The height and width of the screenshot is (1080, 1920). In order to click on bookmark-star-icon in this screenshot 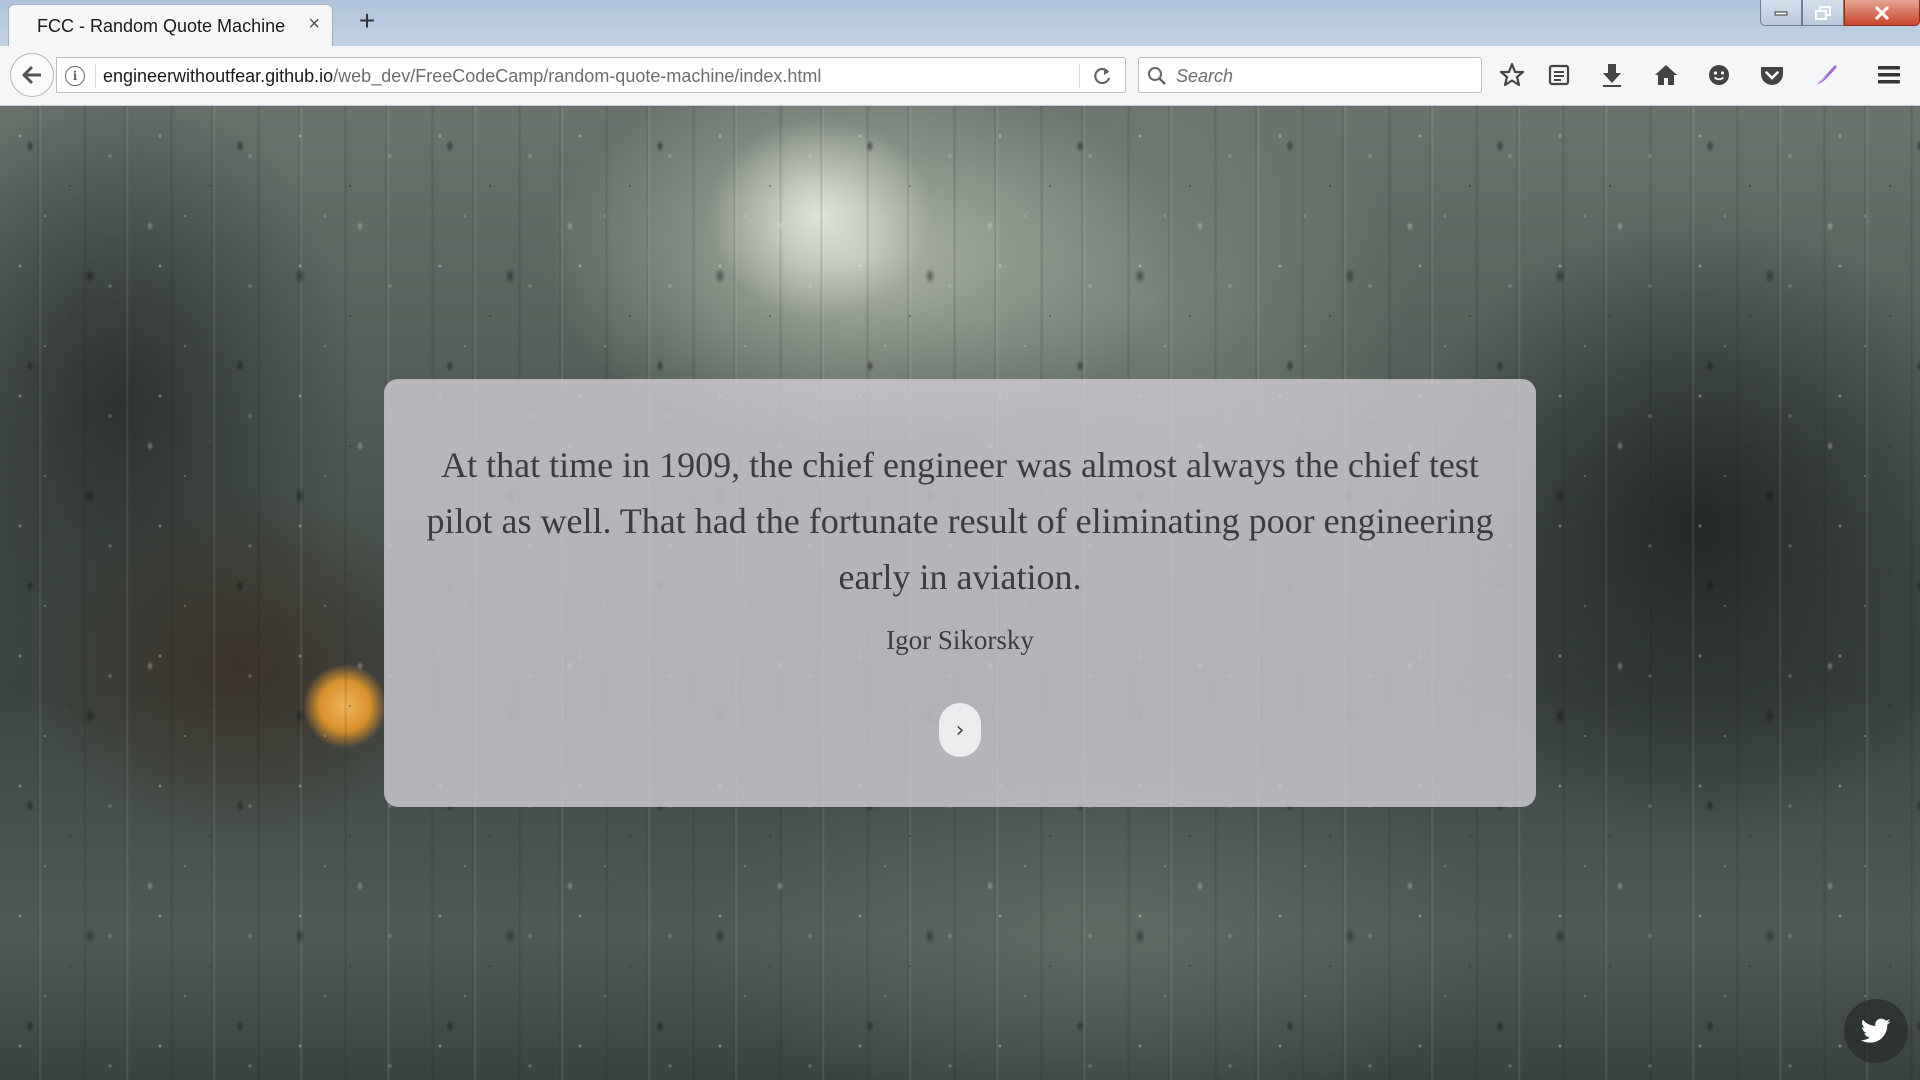, I will do `click(1512, 75)`.